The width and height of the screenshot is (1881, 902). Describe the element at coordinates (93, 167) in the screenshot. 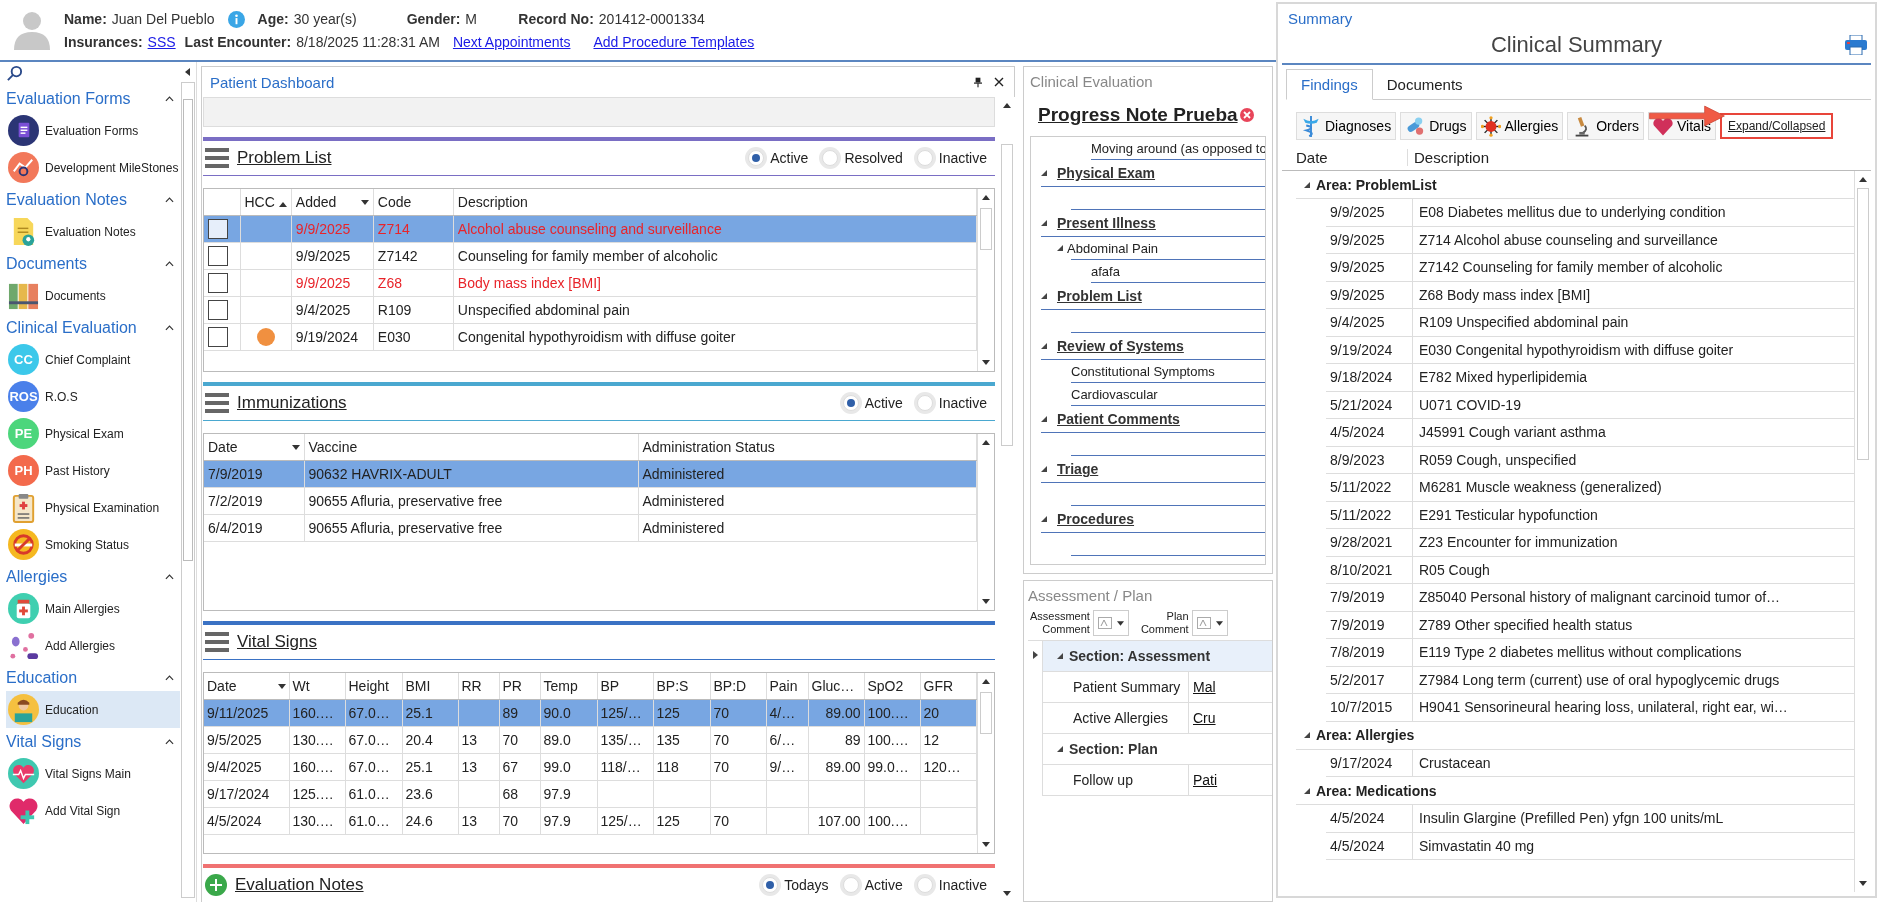

I see `sidebar-item: Development MileStones` at that location.